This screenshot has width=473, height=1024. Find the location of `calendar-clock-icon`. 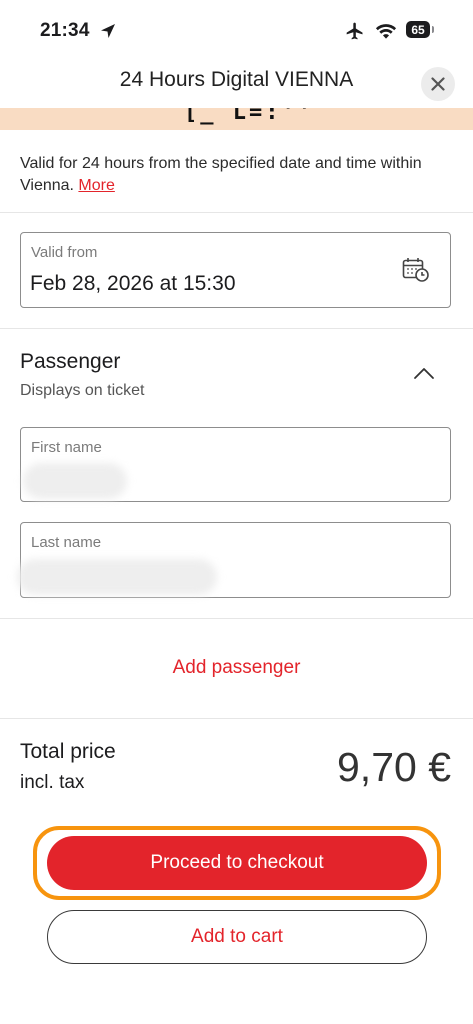

calendar-clock-icon is located at coordinates (416, 270).